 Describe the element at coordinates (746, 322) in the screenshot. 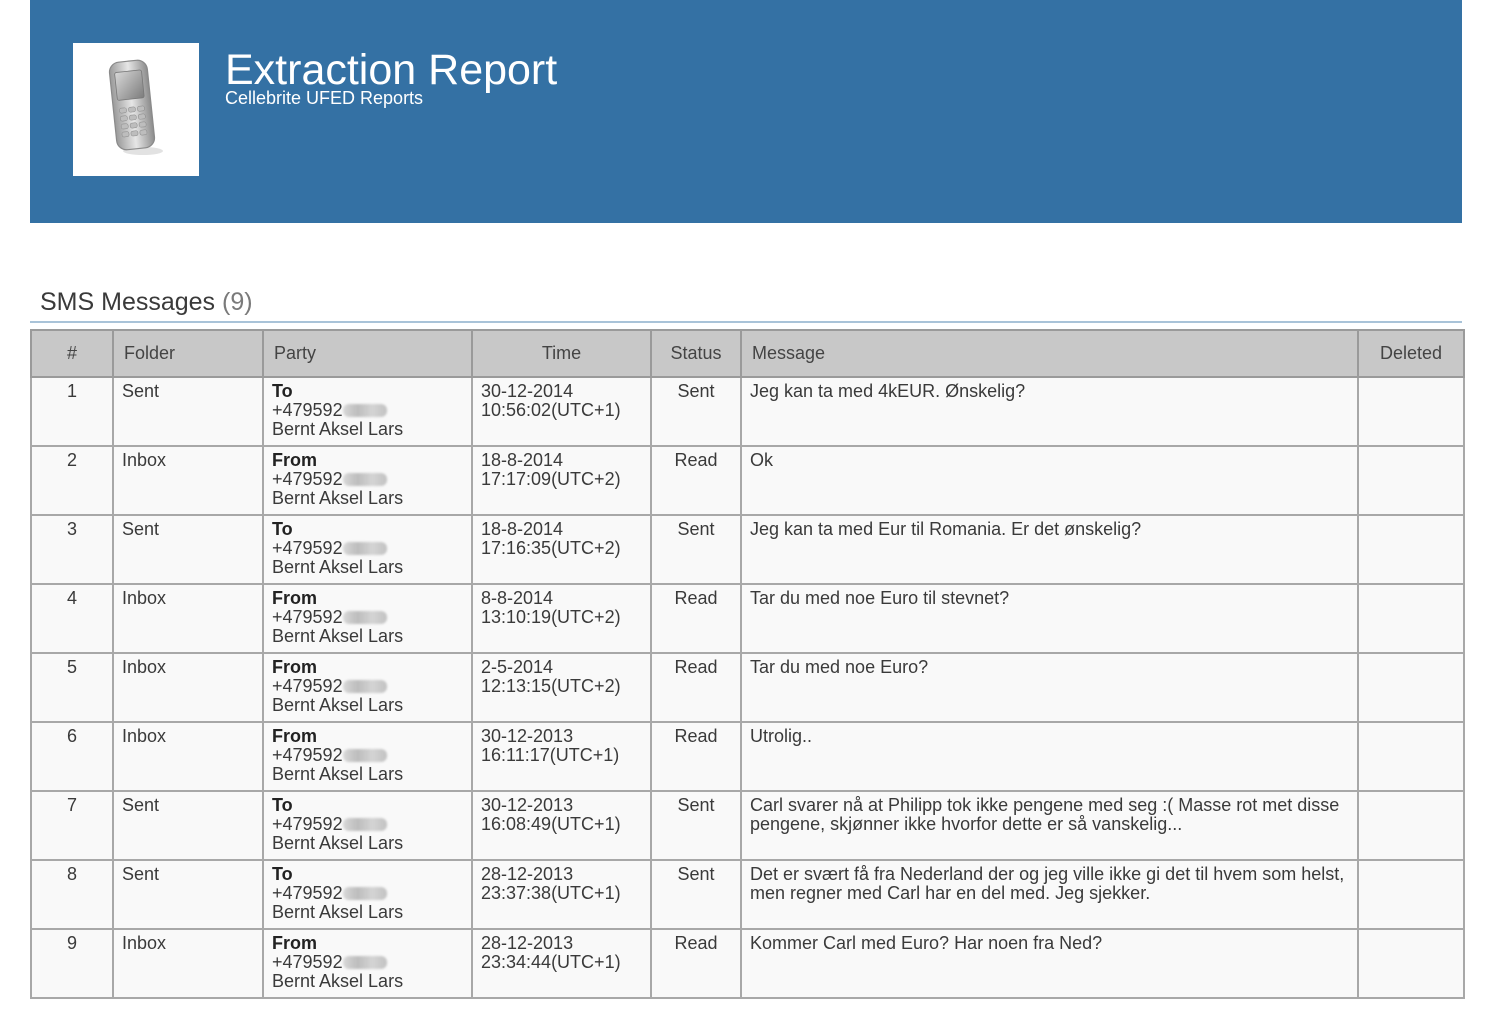

I see `section-divider` at that location.